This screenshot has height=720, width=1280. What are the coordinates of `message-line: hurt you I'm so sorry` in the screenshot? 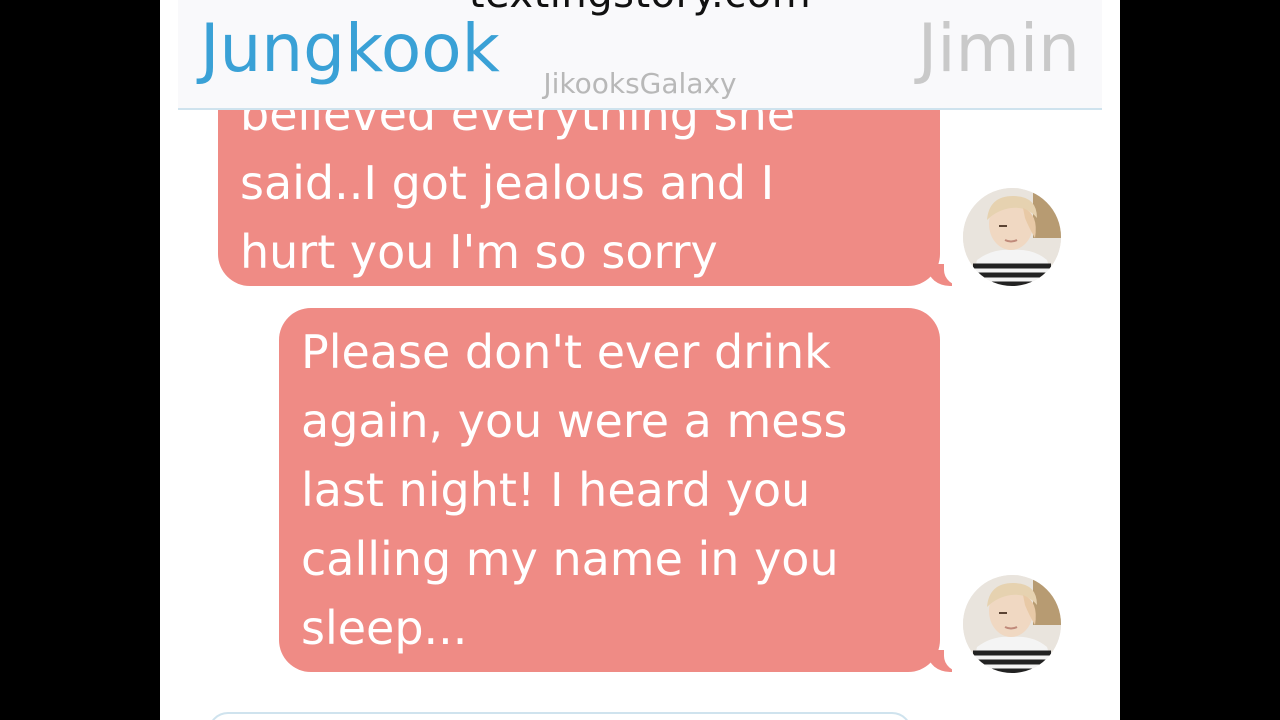 It's located at (479, 252).